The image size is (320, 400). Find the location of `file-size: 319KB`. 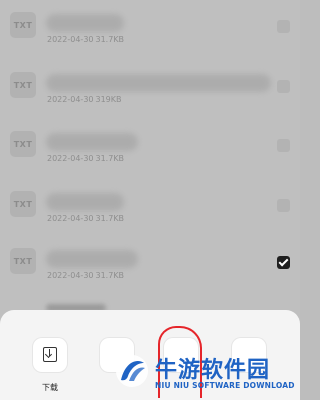

file-size: 319KB is located at coordinates (108, 99).